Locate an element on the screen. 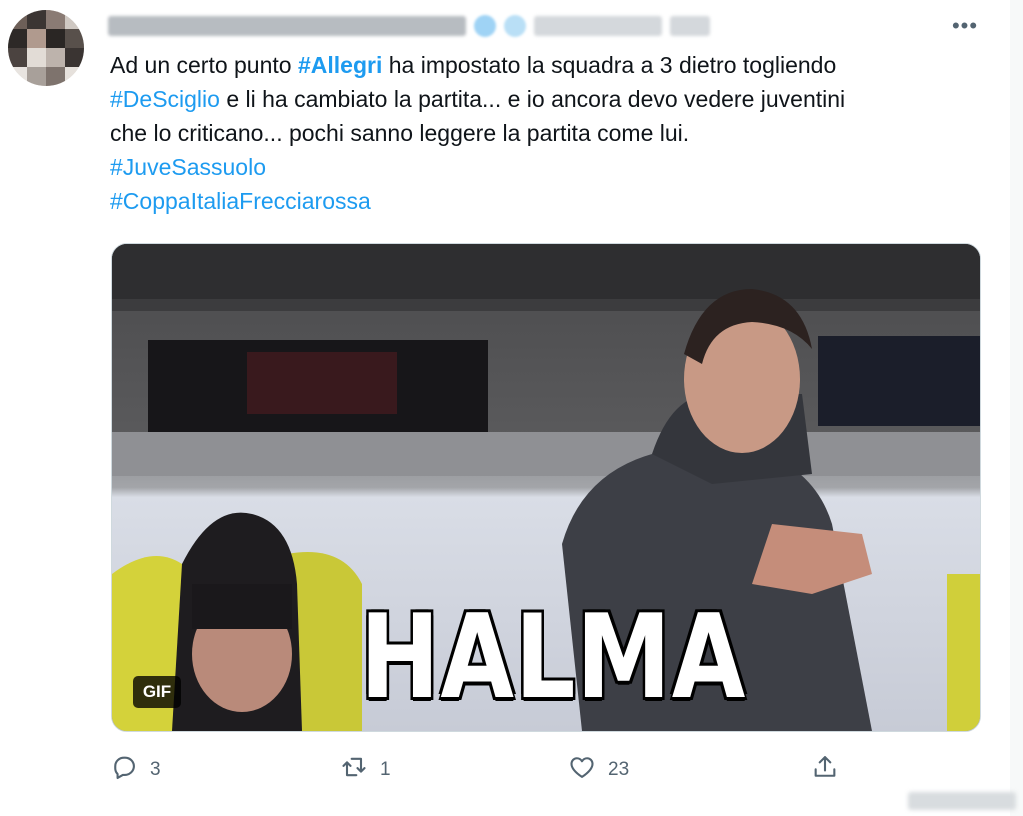 The width and height of the screenshot is (1023, 816). avatar is located at coordinates (46, 48).